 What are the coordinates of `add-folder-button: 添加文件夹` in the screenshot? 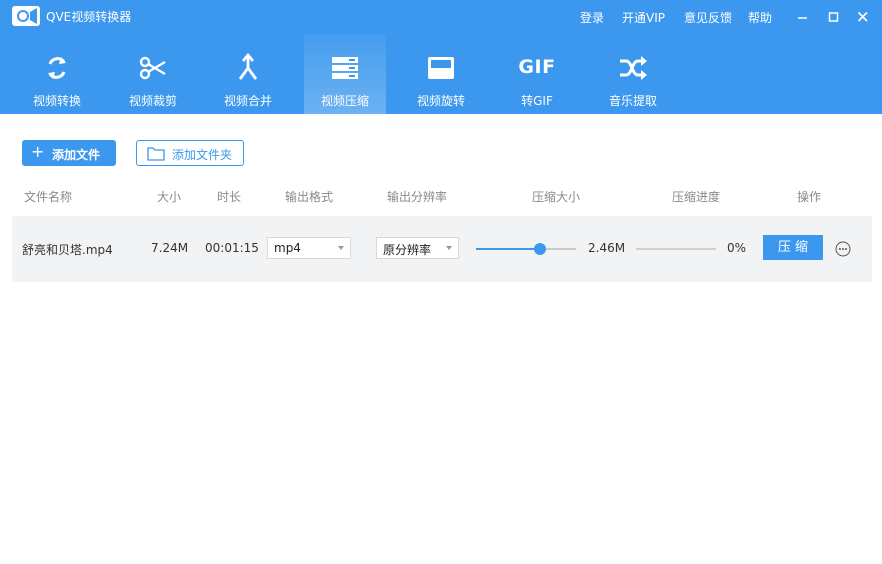 It's located at (190, 153).